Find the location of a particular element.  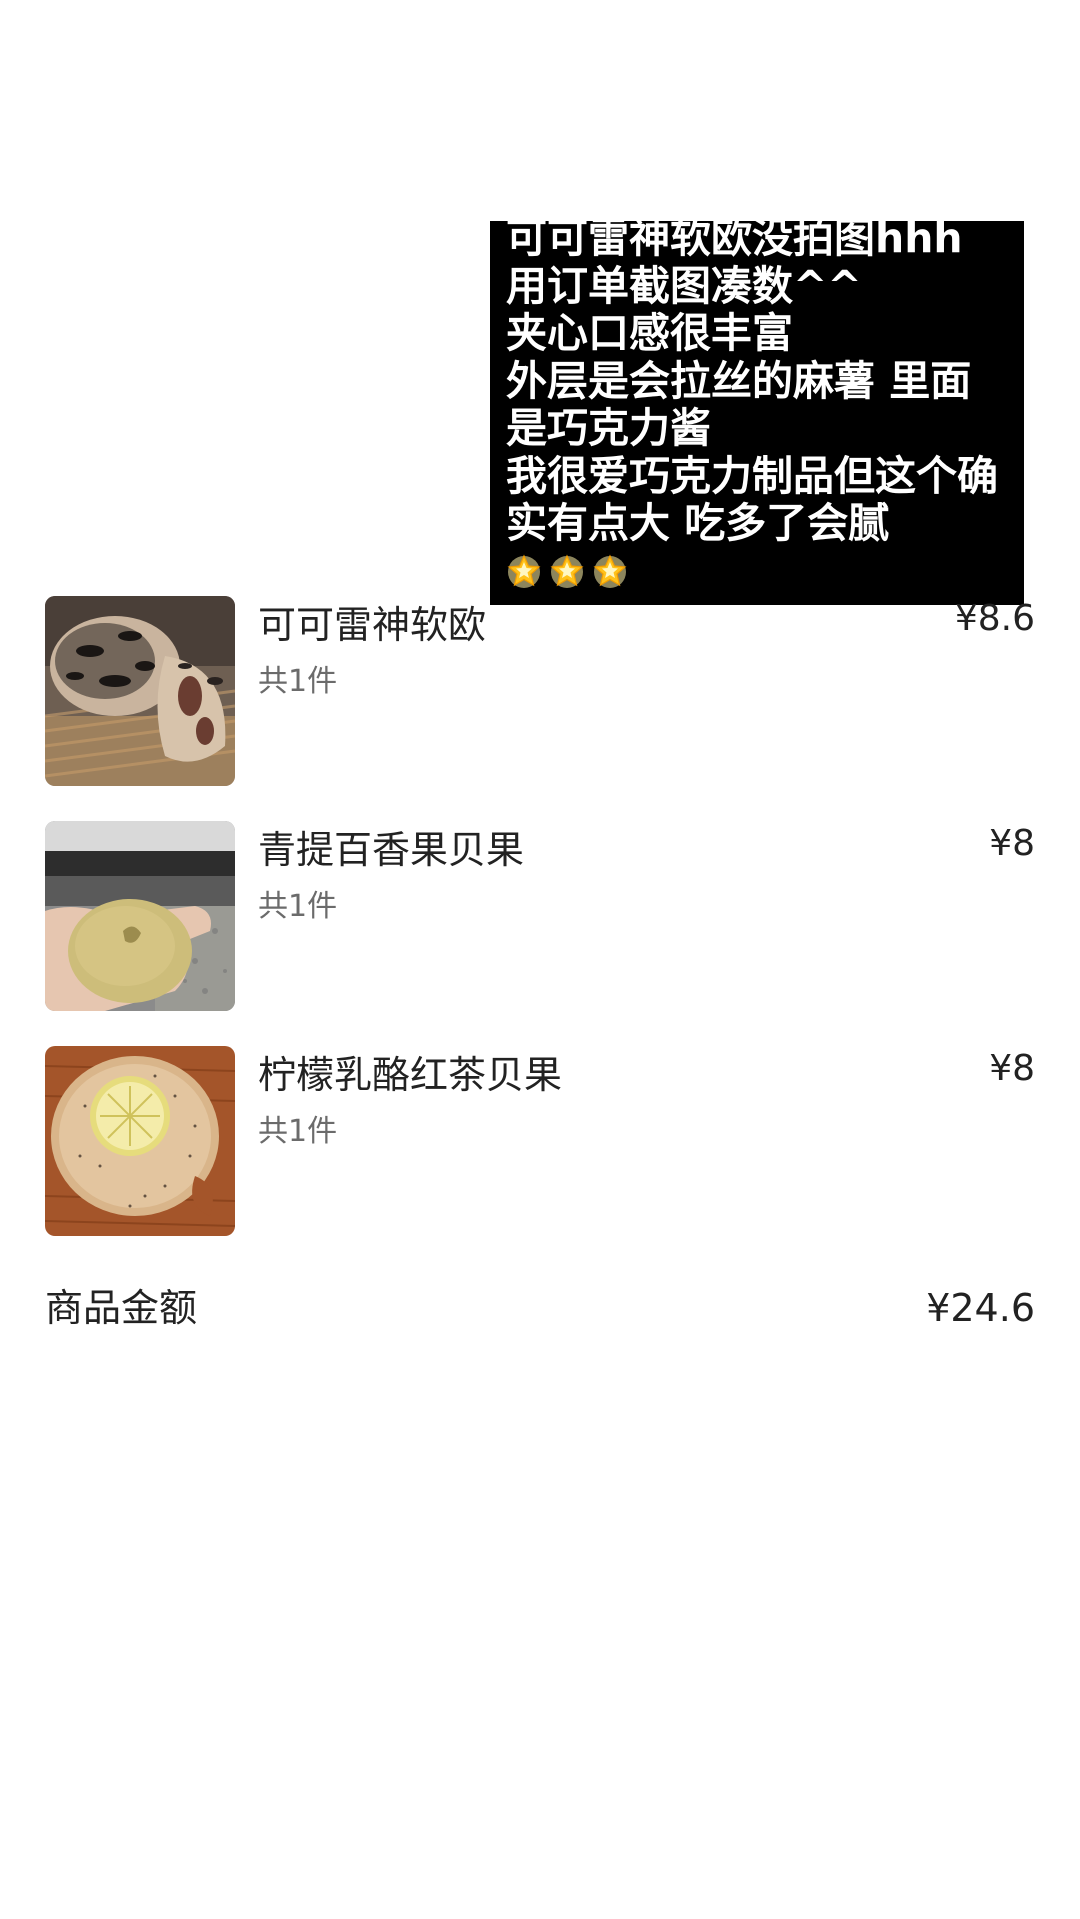

caption-line: 用订单截图凑数^^ is located at coordinates (684, 286).